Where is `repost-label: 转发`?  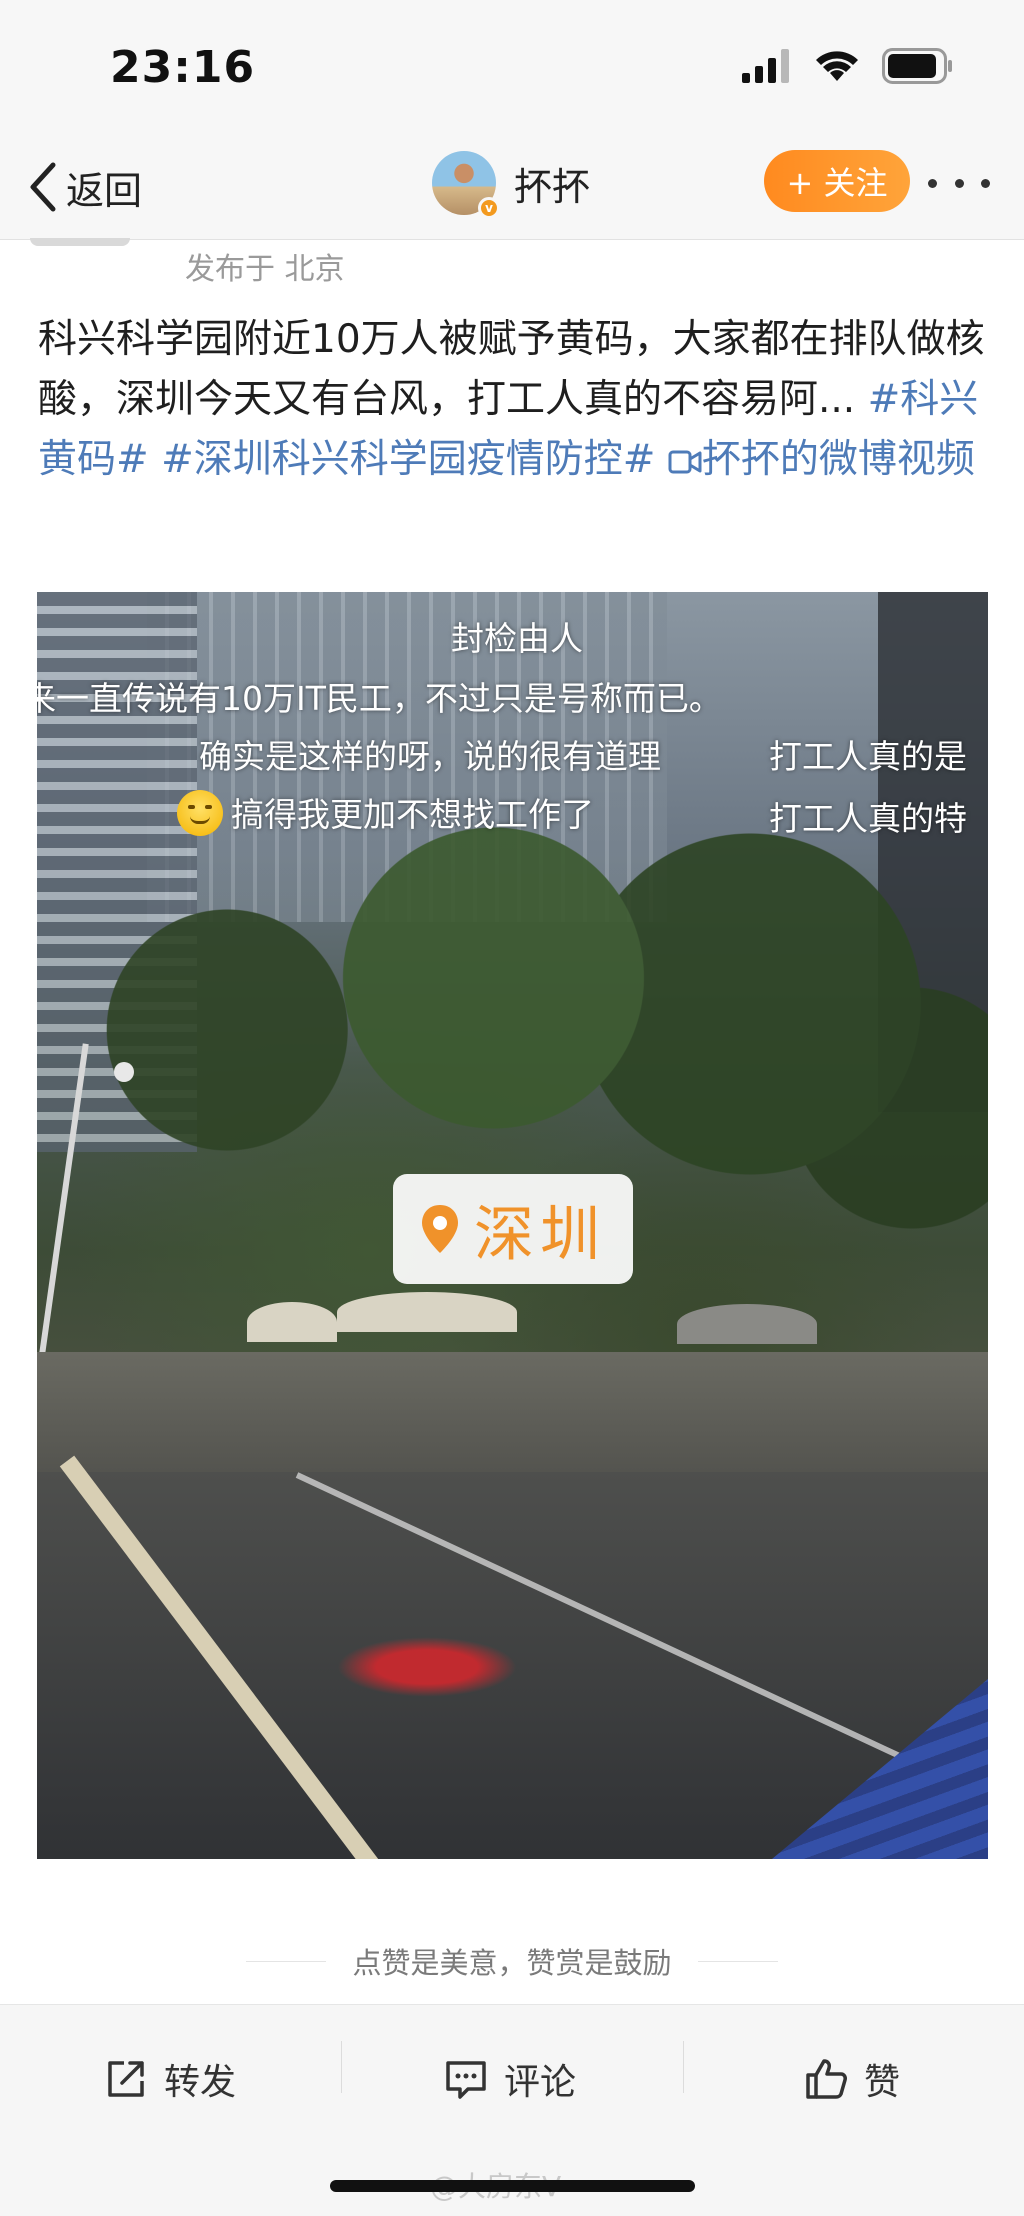 repost-label: 转发 is located at coordinates (200, 2082).